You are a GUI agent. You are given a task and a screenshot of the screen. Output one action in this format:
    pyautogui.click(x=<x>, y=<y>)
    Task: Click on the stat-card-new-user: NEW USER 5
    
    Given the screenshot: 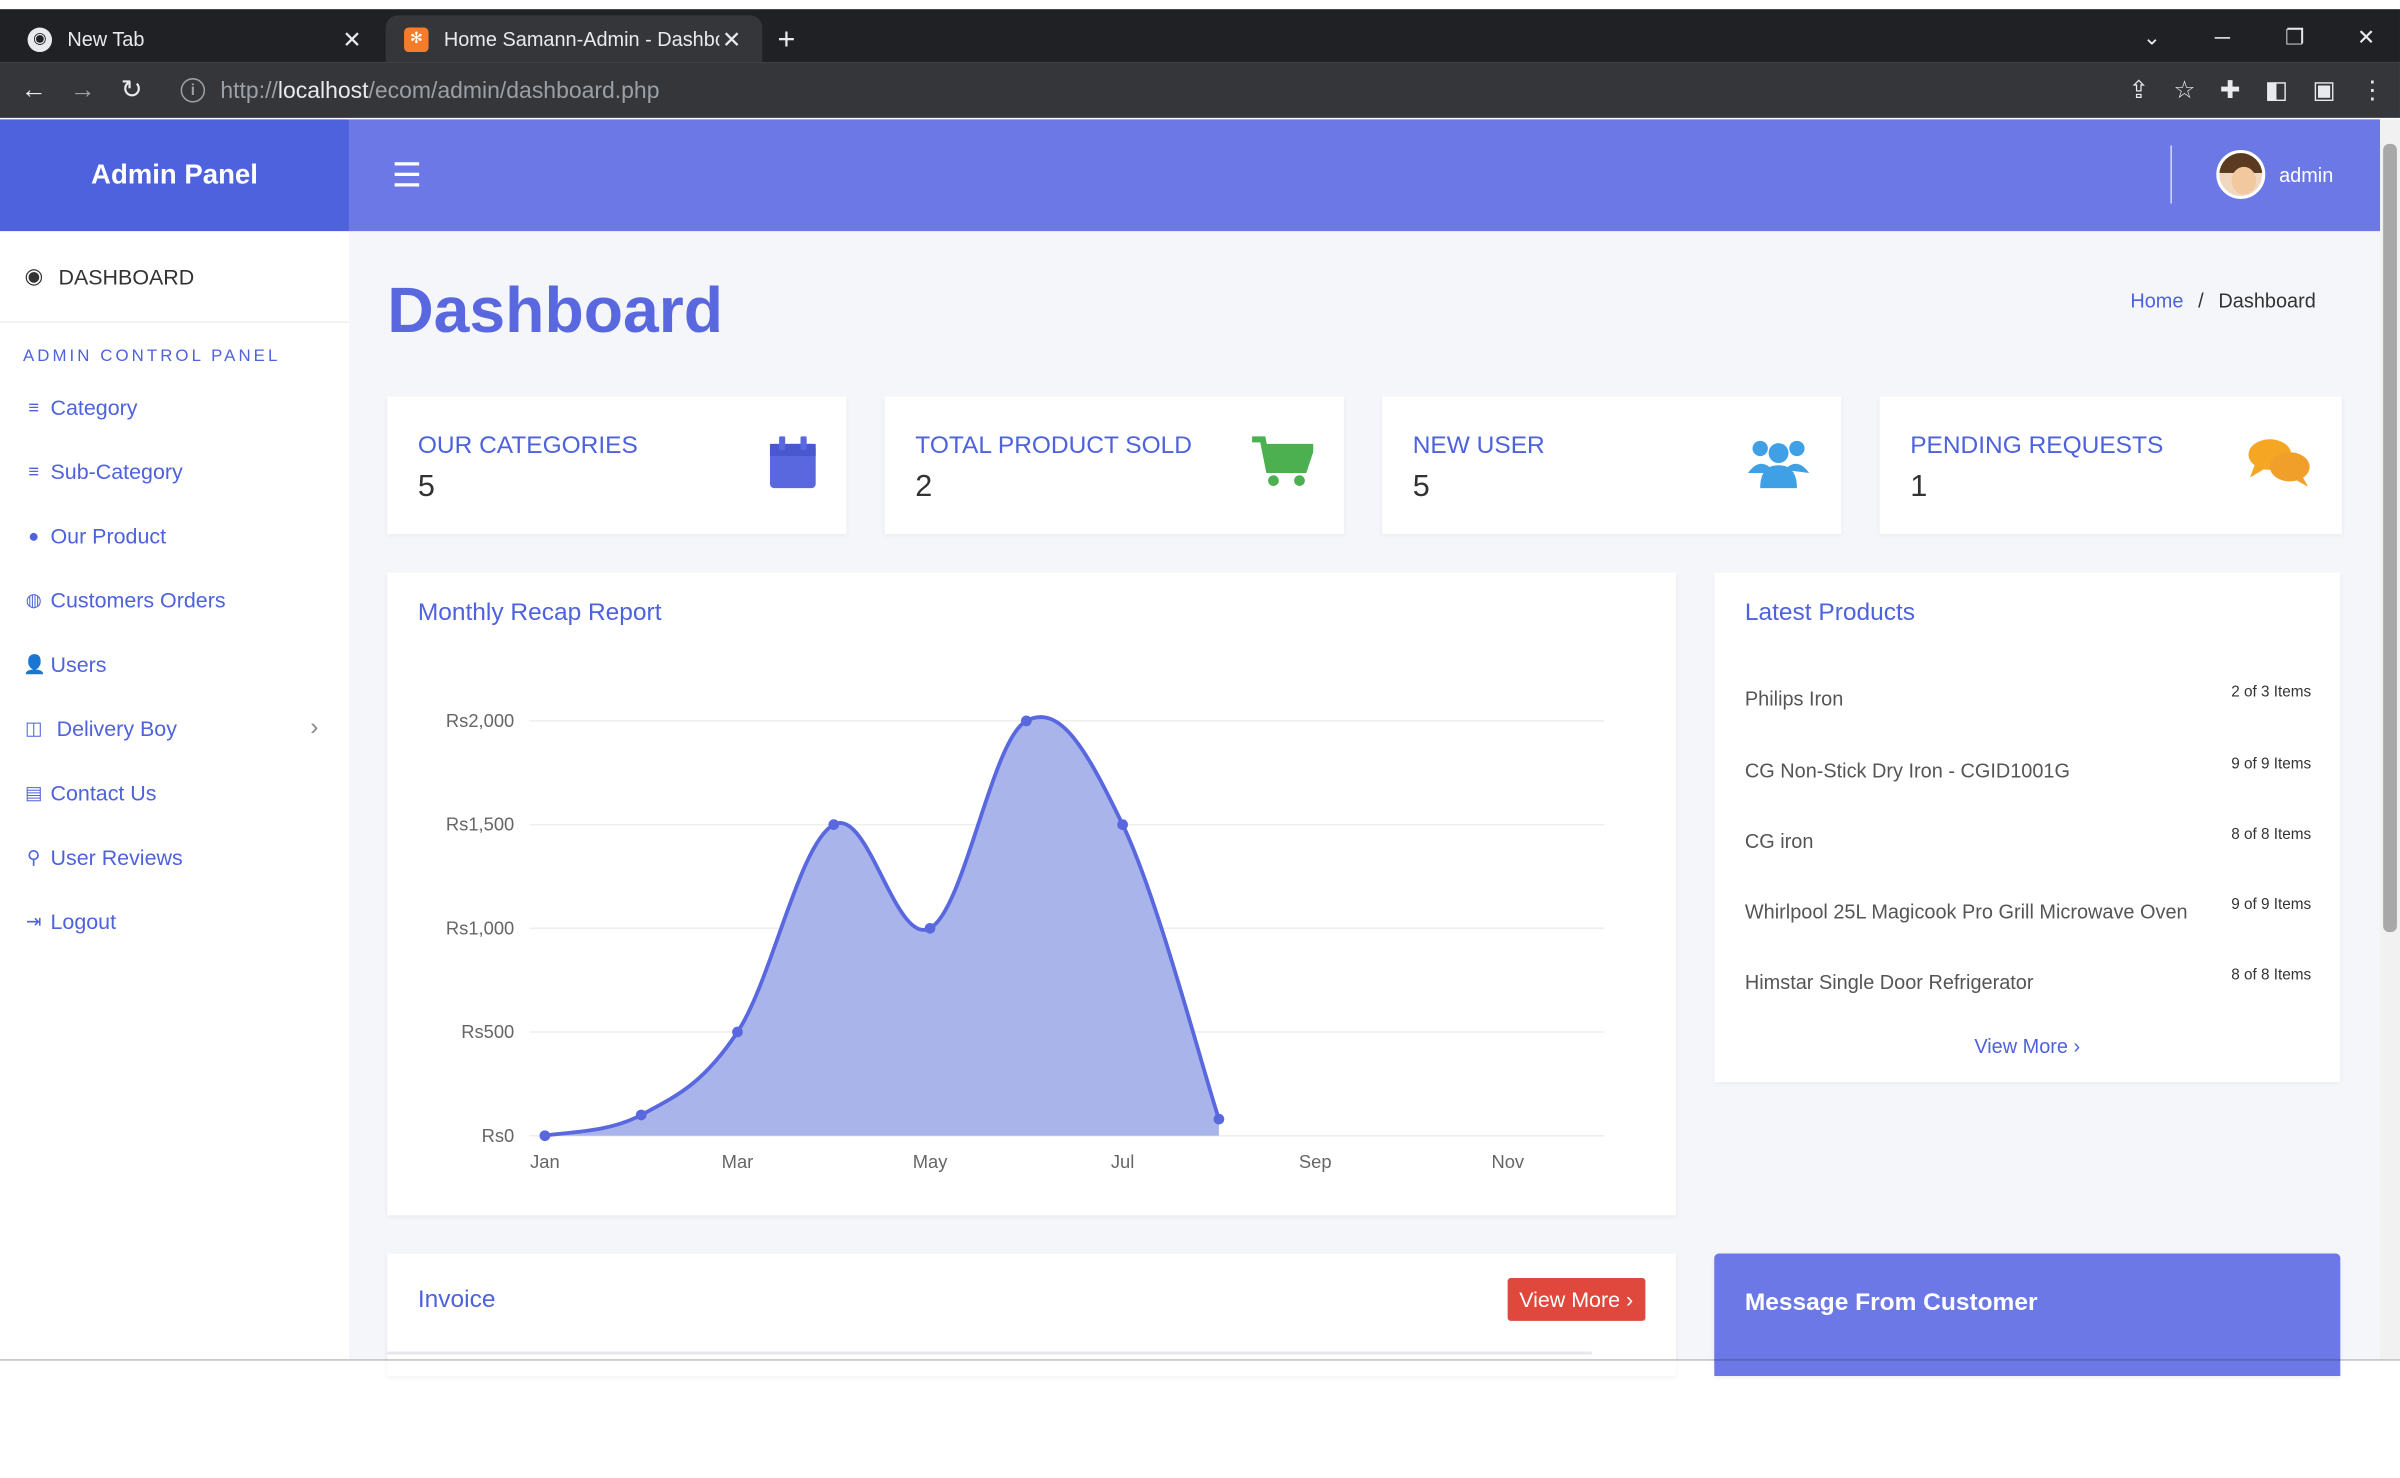 What is the action you would take?
    pyautogui.click(x=1612, y=465)
    